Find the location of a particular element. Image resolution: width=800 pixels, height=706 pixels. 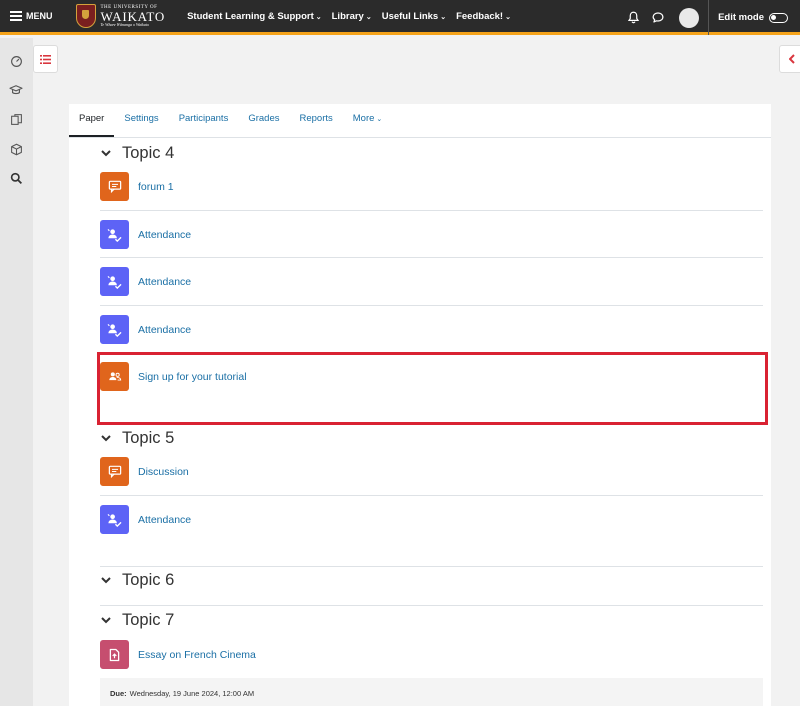

course-index-toggle-button is located at coordinates (45, 59).